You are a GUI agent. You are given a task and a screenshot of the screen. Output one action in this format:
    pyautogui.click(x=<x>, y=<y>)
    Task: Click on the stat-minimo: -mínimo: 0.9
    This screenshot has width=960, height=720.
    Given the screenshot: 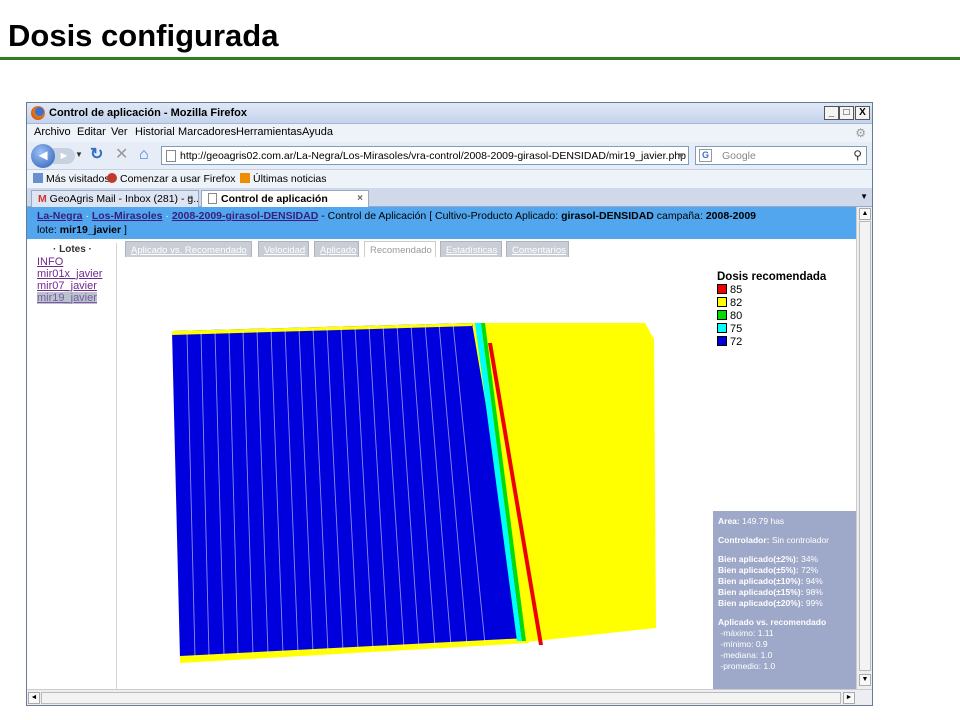 What is the action you would take?
    pyautogui.click(x=744, y=644)
    